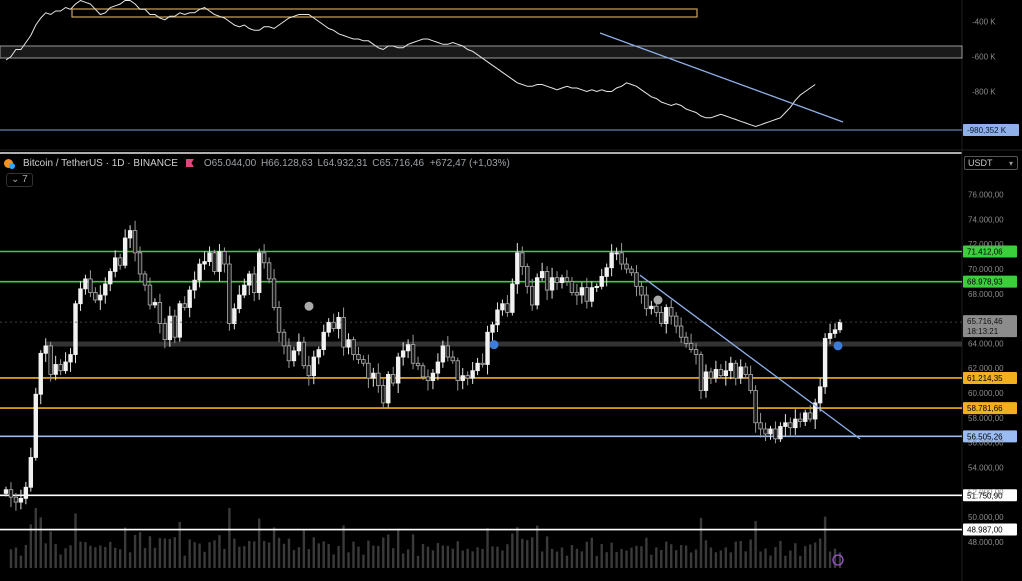 The width and height of the screenshot is (1022, 581). I want to click on price-tick-label: 70.000,00, so click(986, 269).